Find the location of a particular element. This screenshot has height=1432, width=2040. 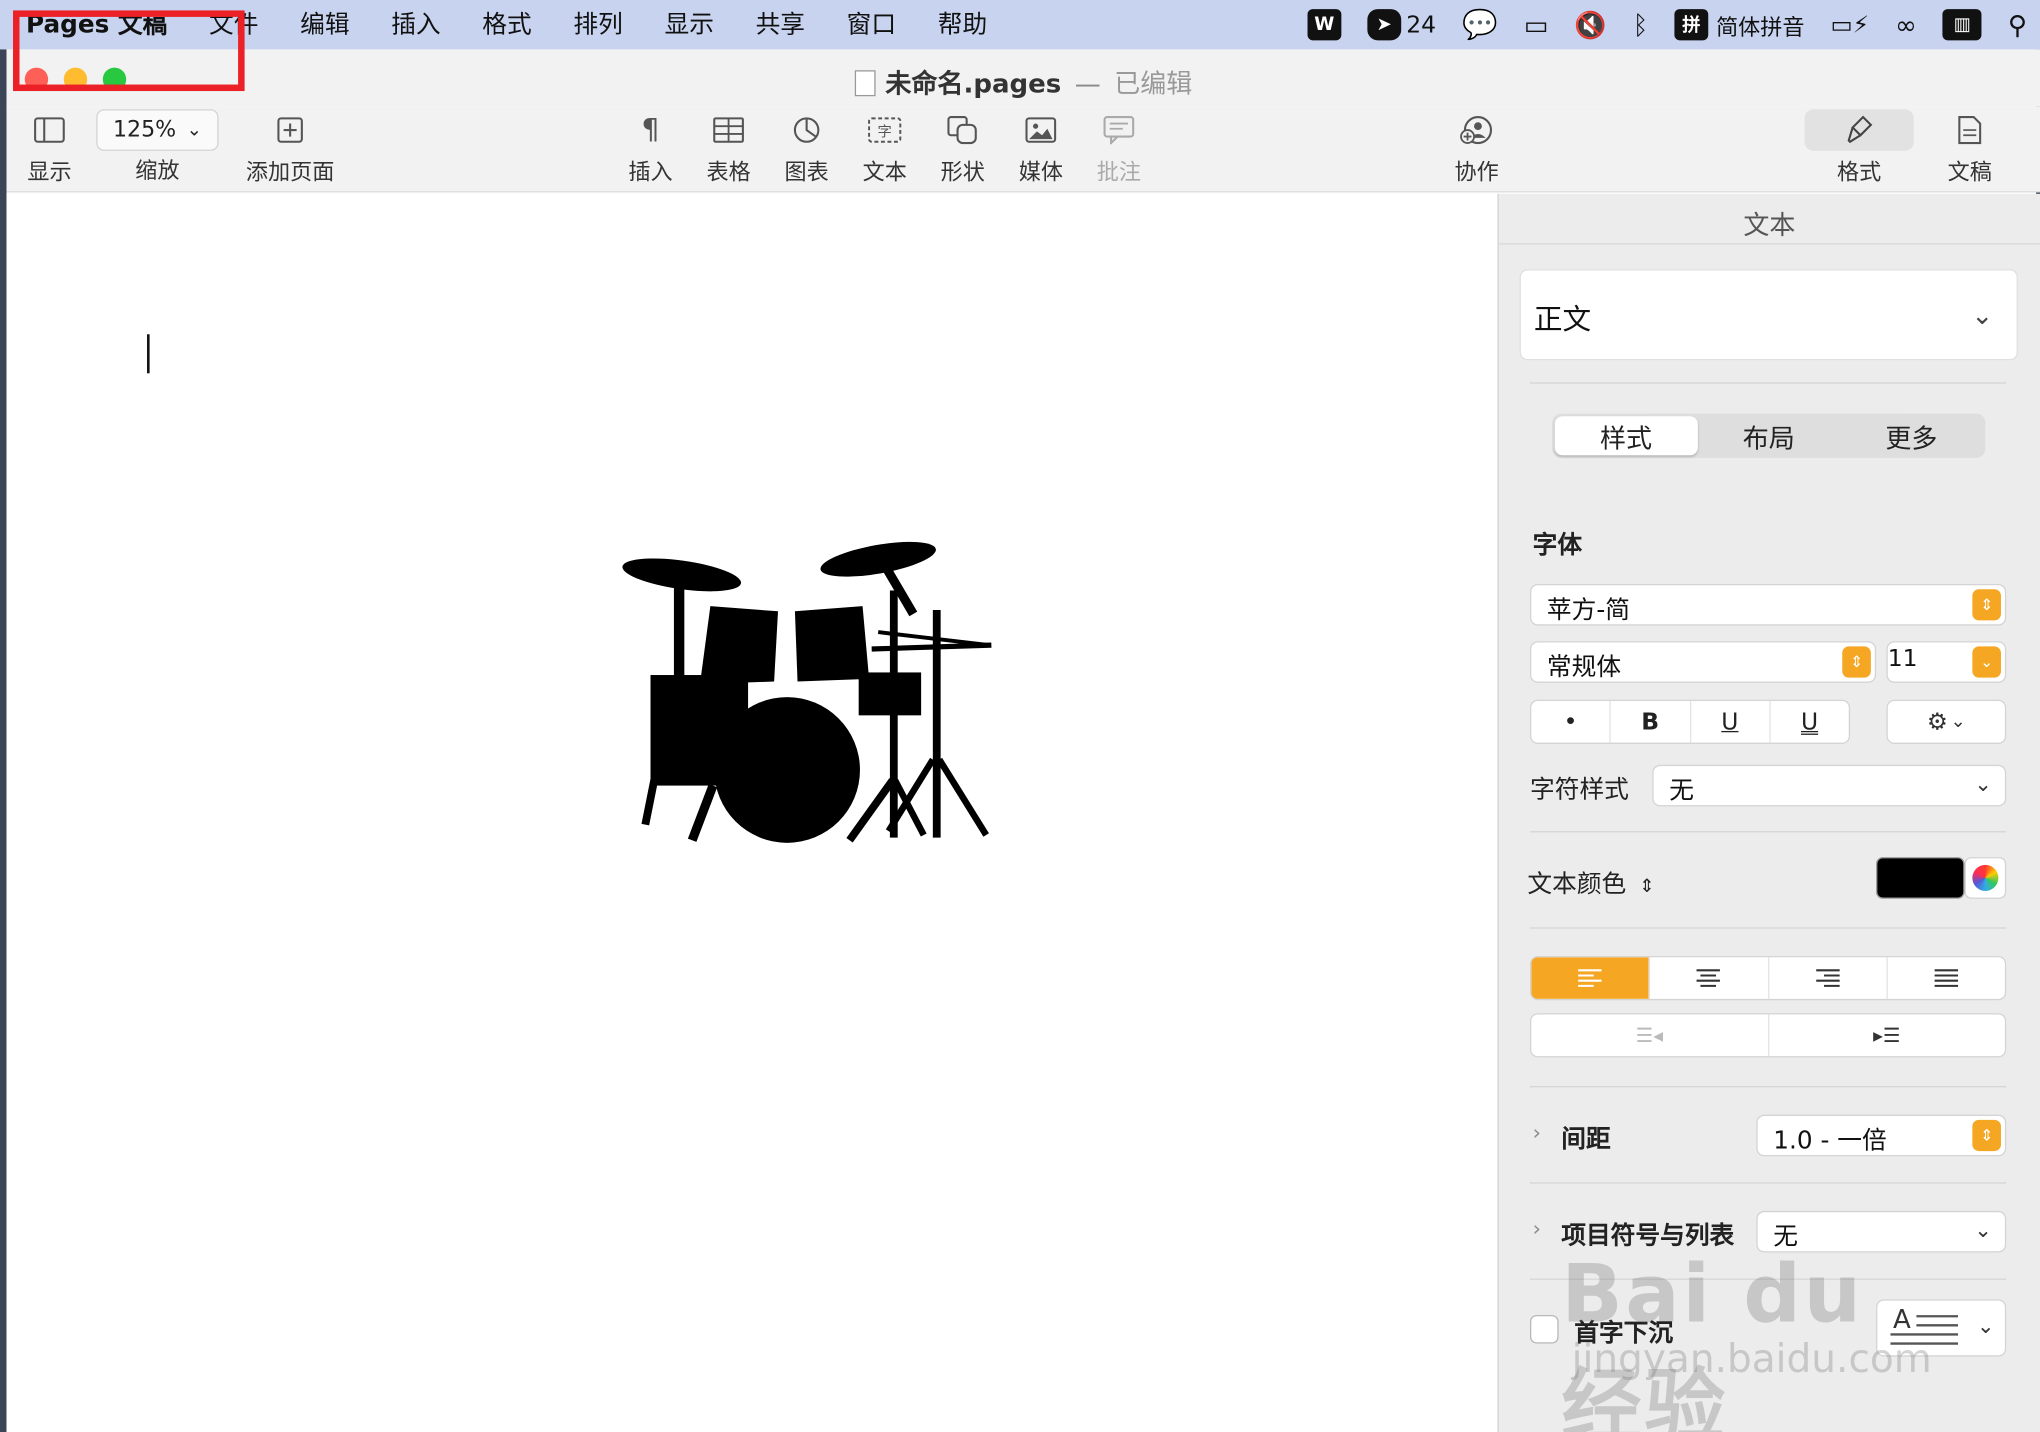

menu-window: 窗口 is located at coordinates (871, 24).